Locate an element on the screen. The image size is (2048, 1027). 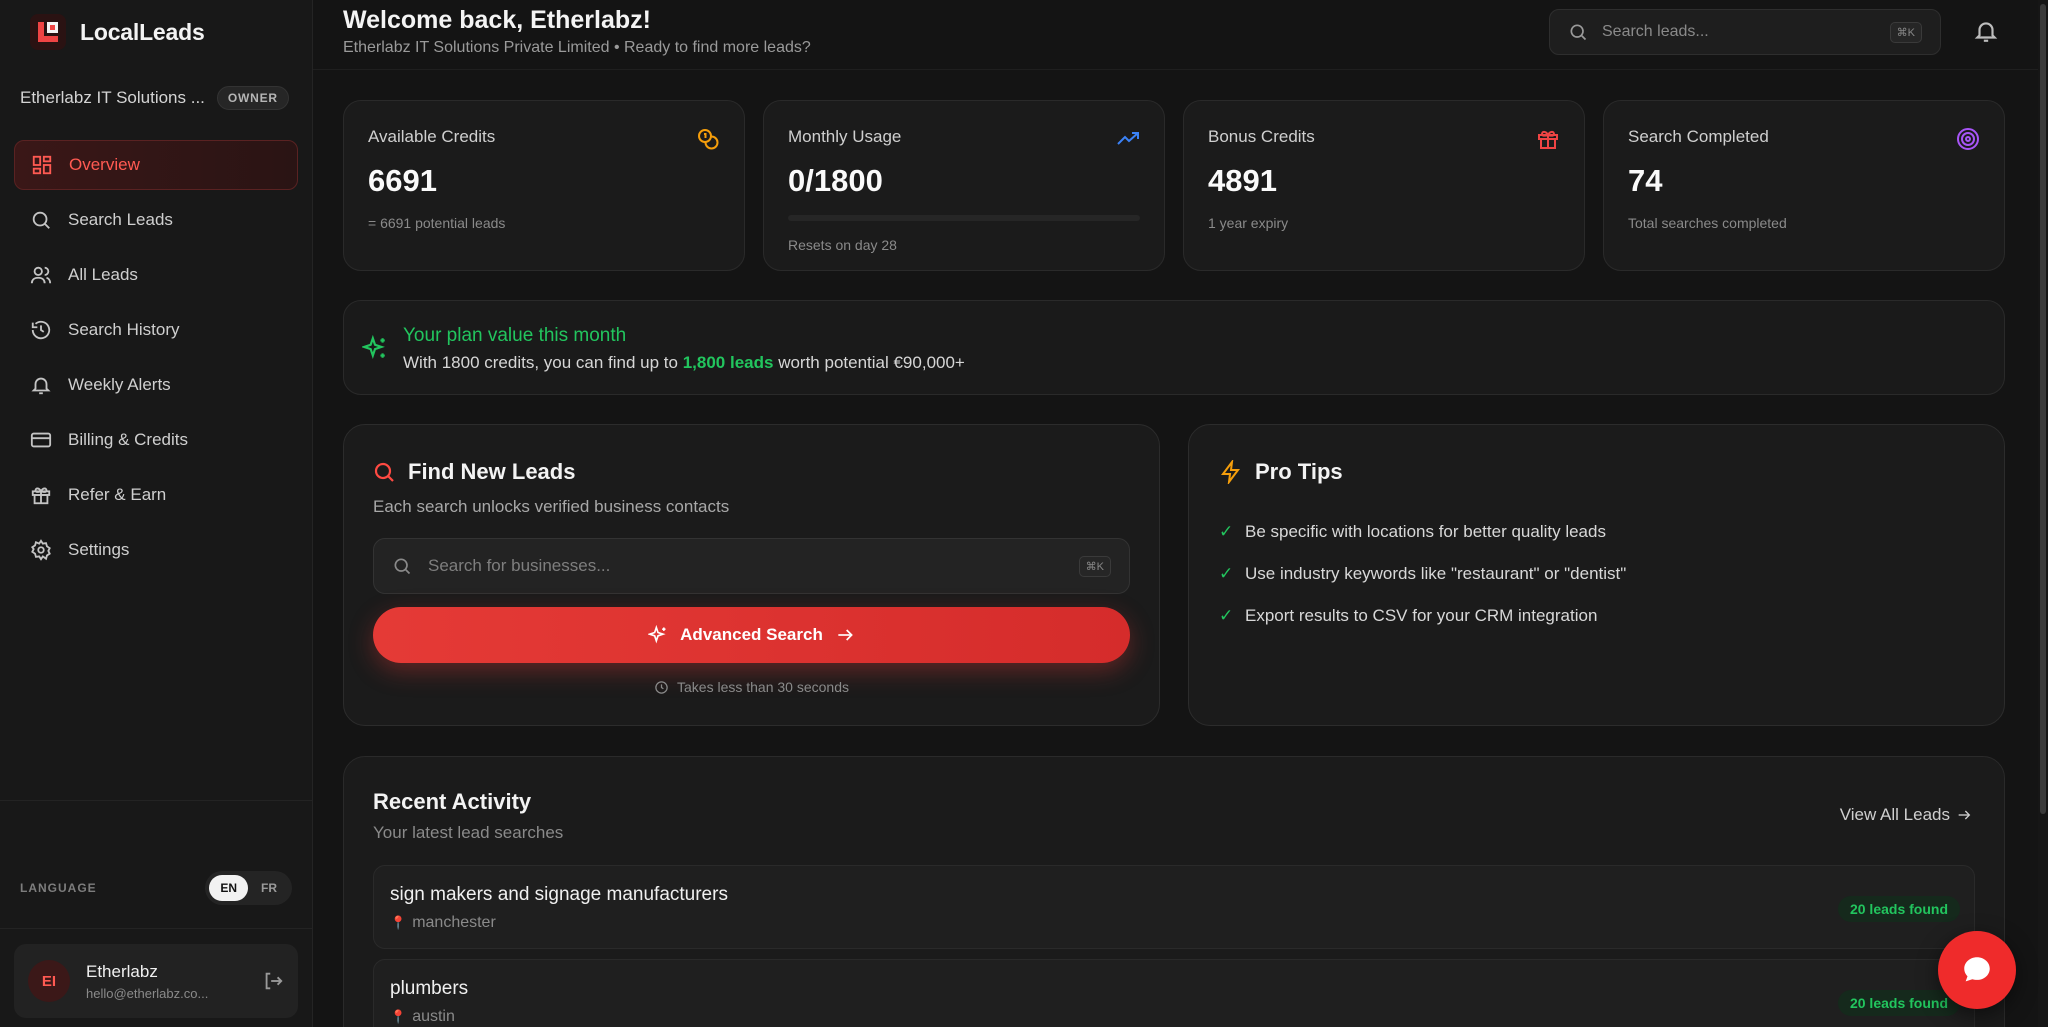
sidebar-item-all-leads: All Leads is located at coordinates (156, 275).